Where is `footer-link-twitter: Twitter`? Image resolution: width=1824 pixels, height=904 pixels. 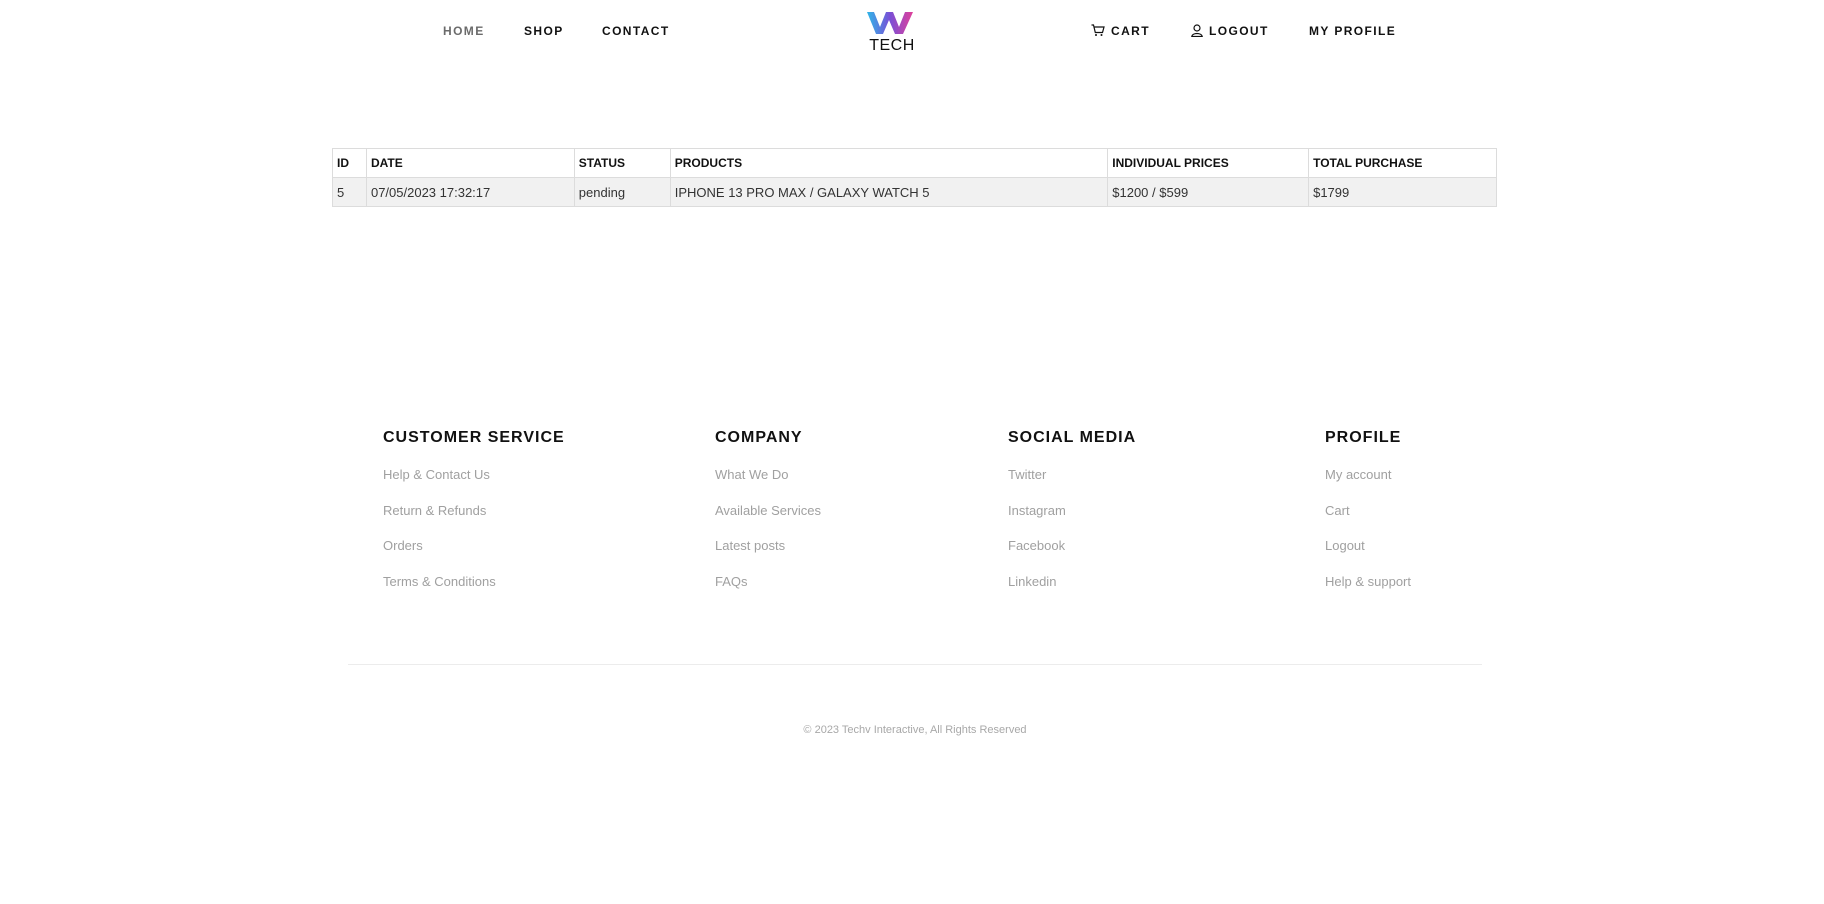 footer-link-twitter: Twitter is located at coordinates (1072, 484).